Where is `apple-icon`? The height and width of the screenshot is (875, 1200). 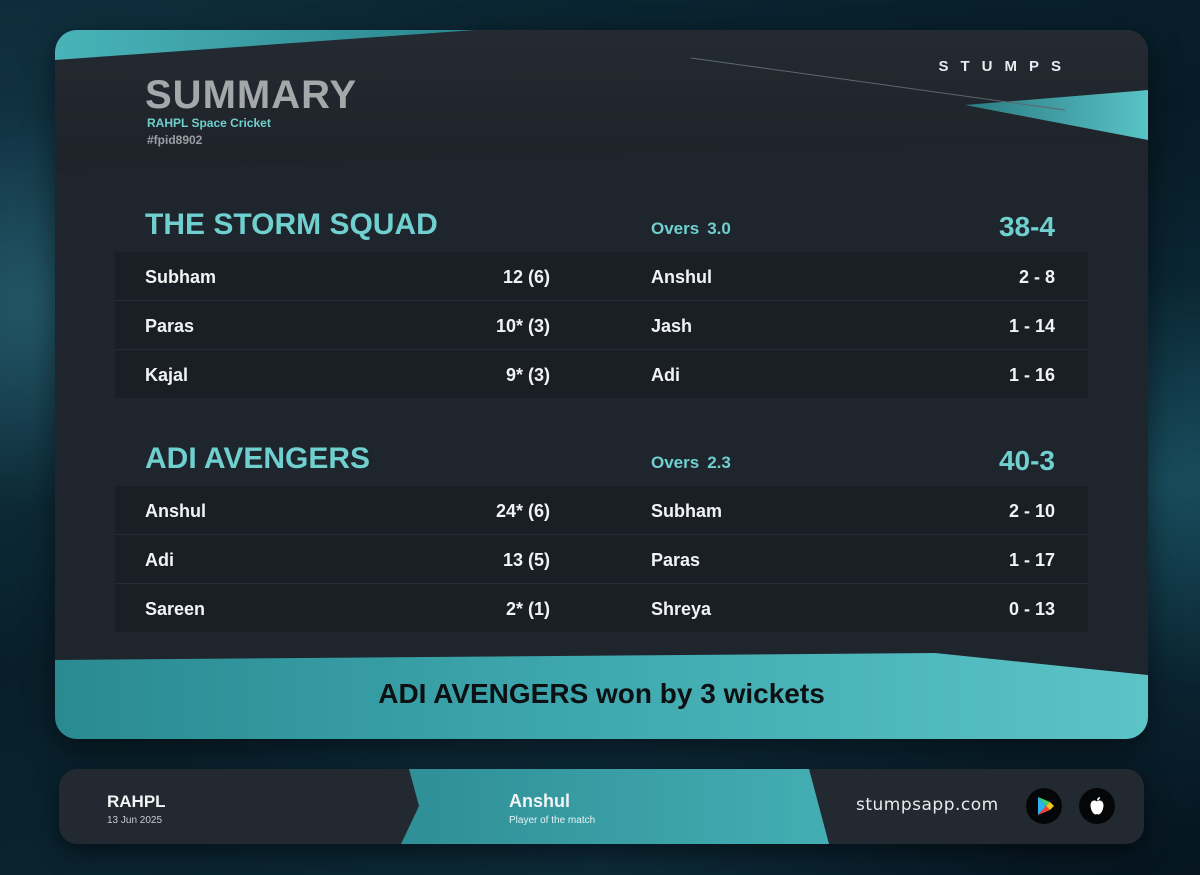 apple-icon is located at coordinates (1097, 806).